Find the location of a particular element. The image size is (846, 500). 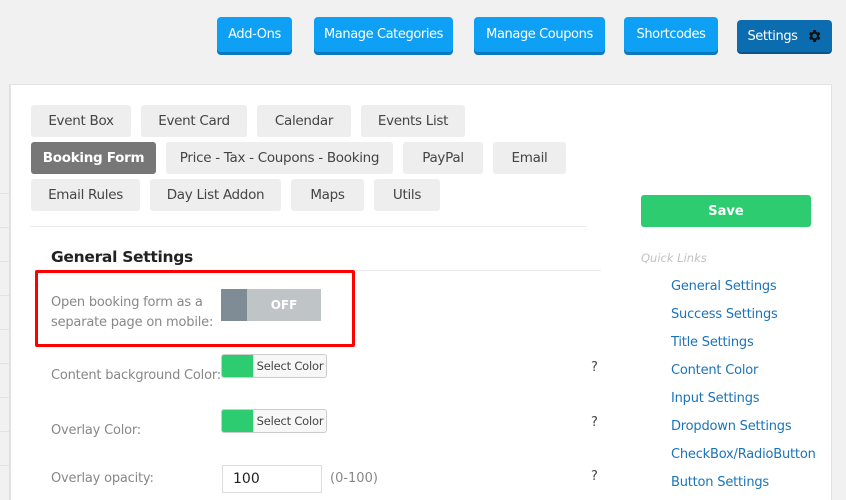

save-button: Save is located at coordinates (726, 211).